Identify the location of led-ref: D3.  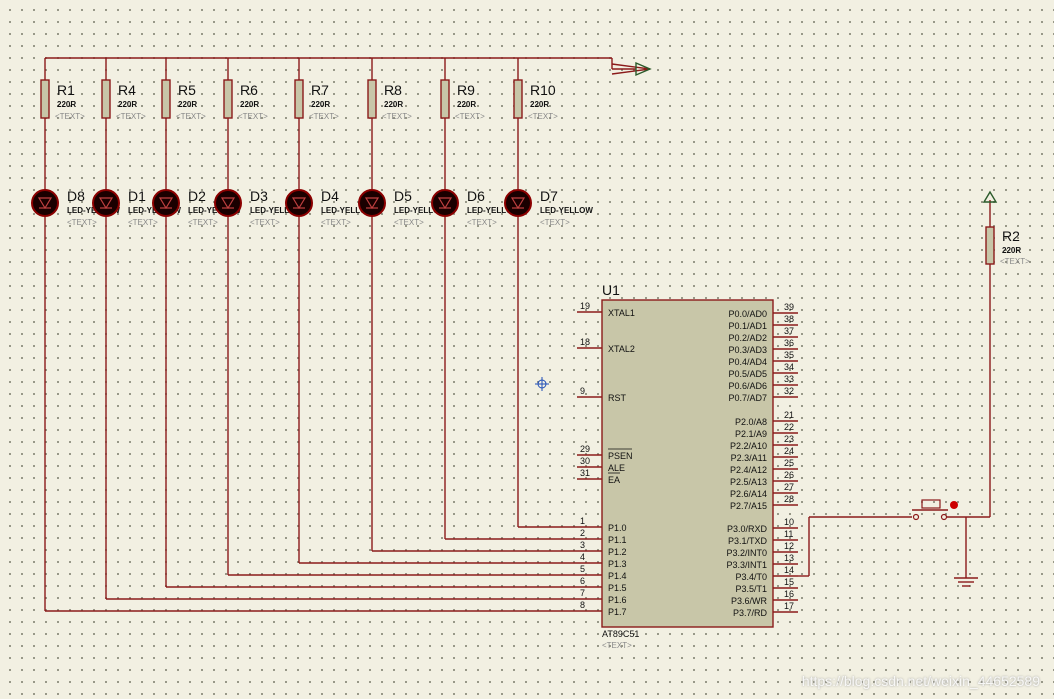
(259, 196).